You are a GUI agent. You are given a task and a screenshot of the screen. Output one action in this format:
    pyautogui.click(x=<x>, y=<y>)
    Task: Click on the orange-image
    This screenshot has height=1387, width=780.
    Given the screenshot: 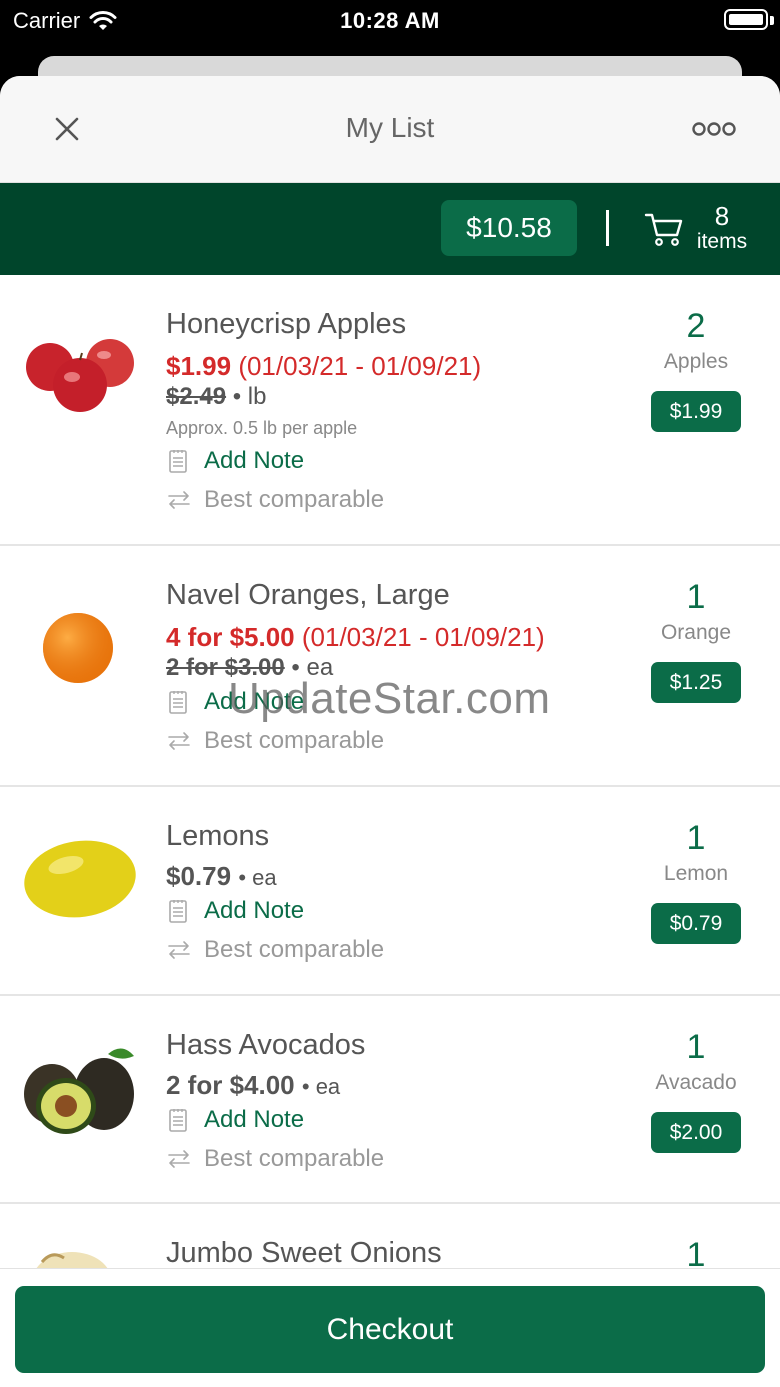 What is the action you would take?
    pyautogui.click(x=78, y=648)
    